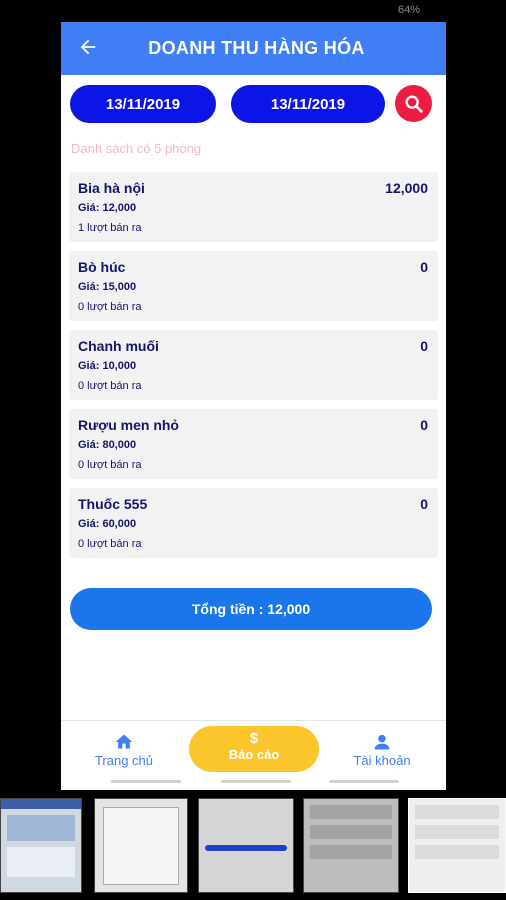  Describe the element at coordinates (253, 365) in the screenshot. I see `list-item: Chanh muối 0 Giá: 10,000 0 lượt bán ra` at that location.